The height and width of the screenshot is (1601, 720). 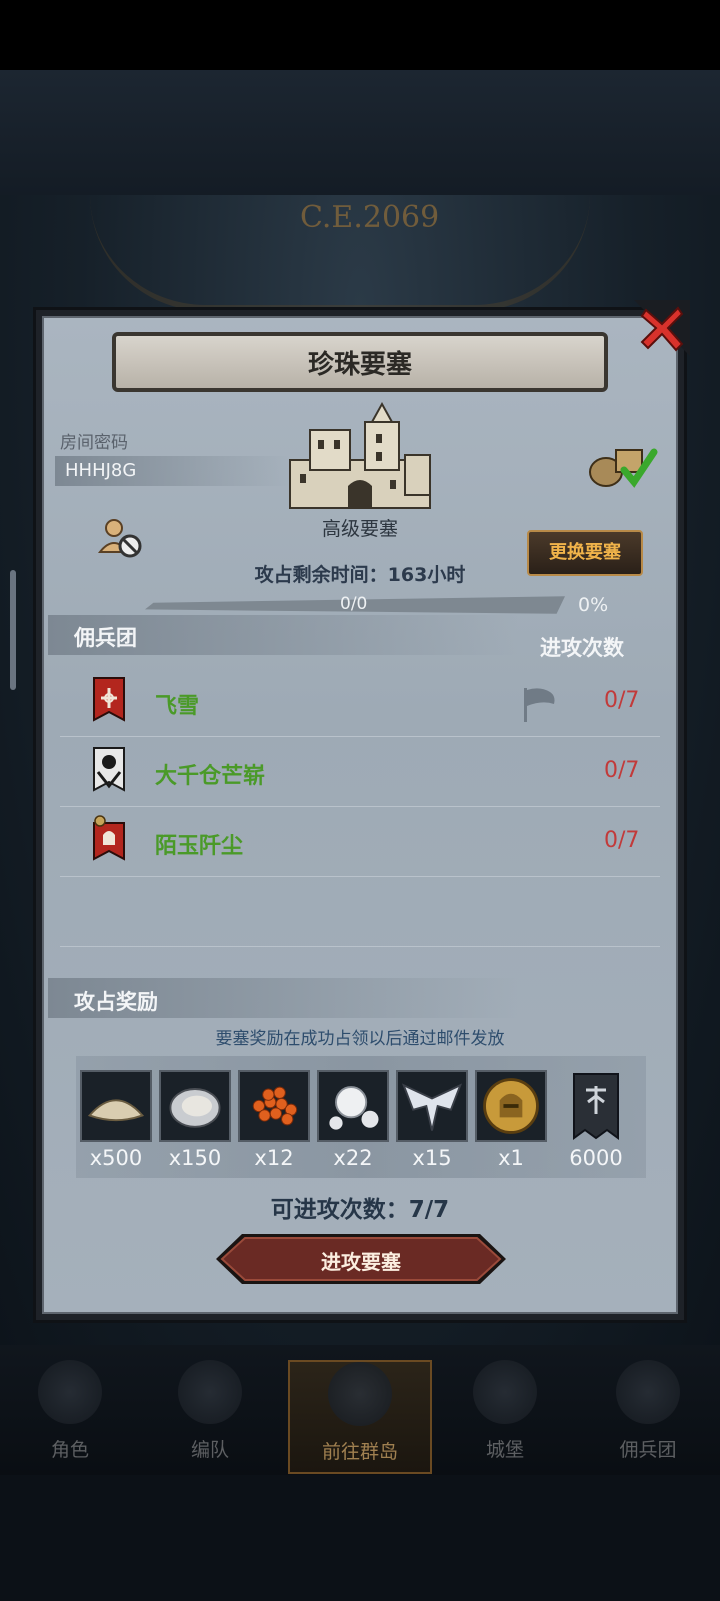 What do you see at coordinates (209, 1450) in the screenshot?
I see `nav-tab-label: 编队` at bounding box center [209, 1450].